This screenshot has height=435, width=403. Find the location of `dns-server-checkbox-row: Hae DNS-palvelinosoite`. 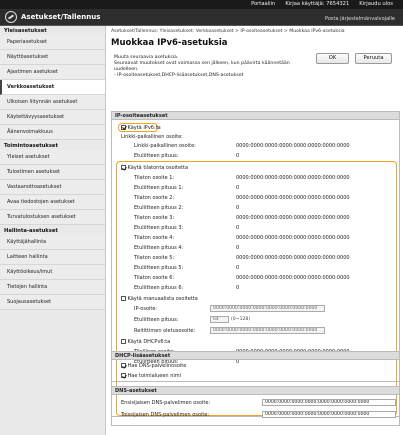

dns-server-checkbox-row: Hae DNS-palvelinosoite is located at coordinates (153, 366).